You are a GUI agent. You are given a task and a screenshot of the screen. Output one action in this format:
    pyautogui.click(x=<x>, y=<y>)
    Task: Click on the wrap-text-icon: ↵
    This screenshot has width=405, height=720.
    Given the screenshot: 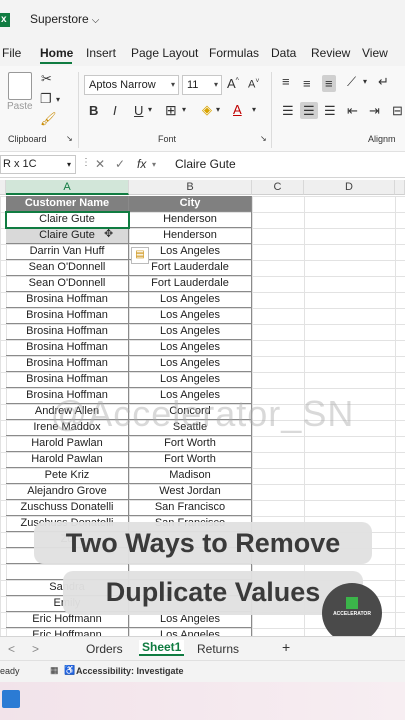 What is the action you would take?
    pyautogui.click(x=383, y=81)
    